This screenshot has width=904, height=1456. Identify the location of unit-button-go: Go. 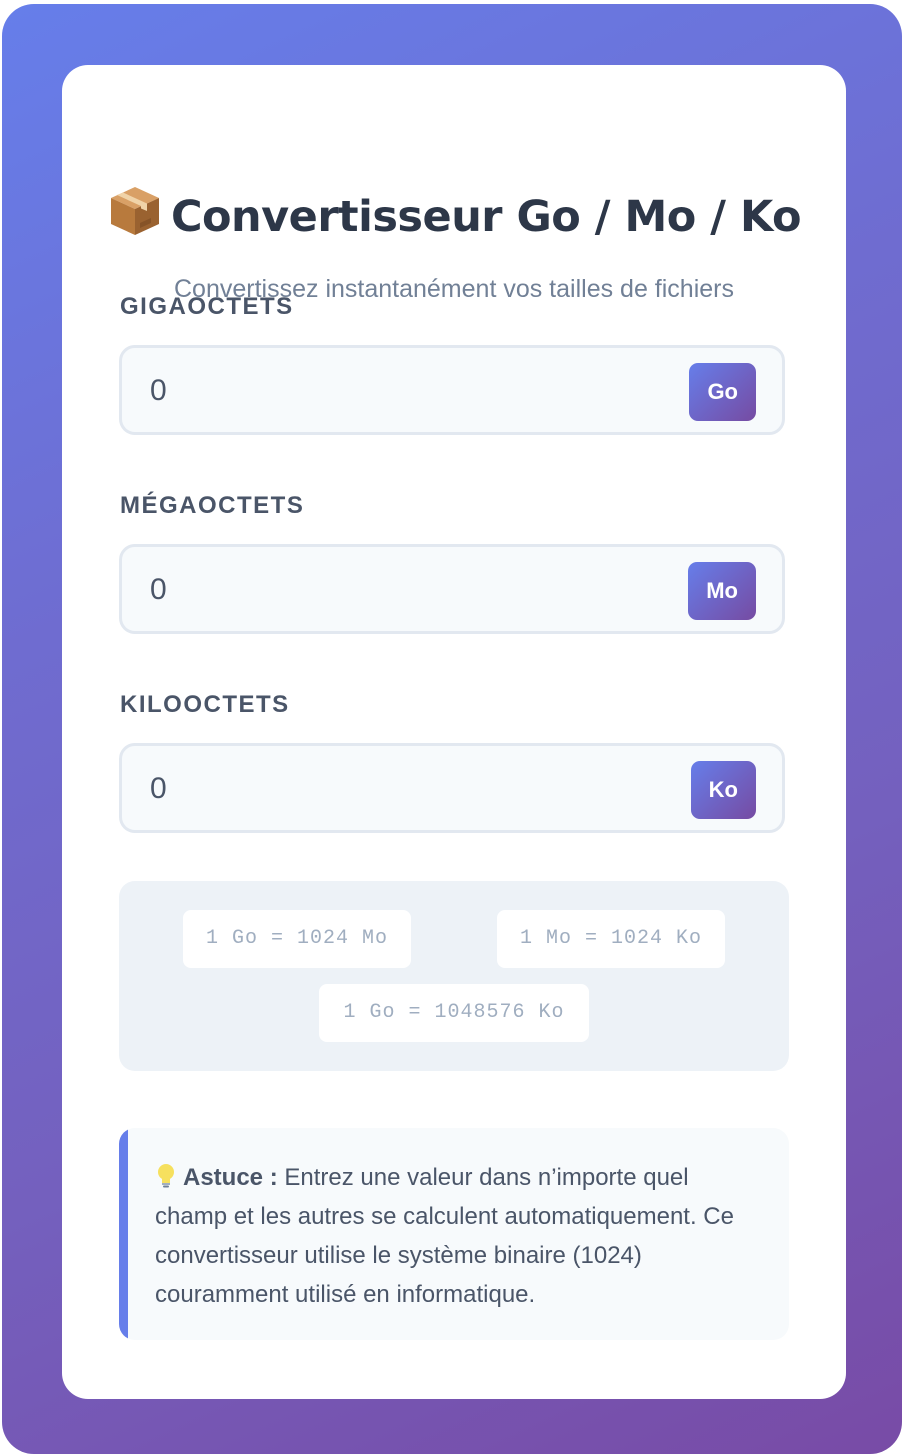
(722, 392).